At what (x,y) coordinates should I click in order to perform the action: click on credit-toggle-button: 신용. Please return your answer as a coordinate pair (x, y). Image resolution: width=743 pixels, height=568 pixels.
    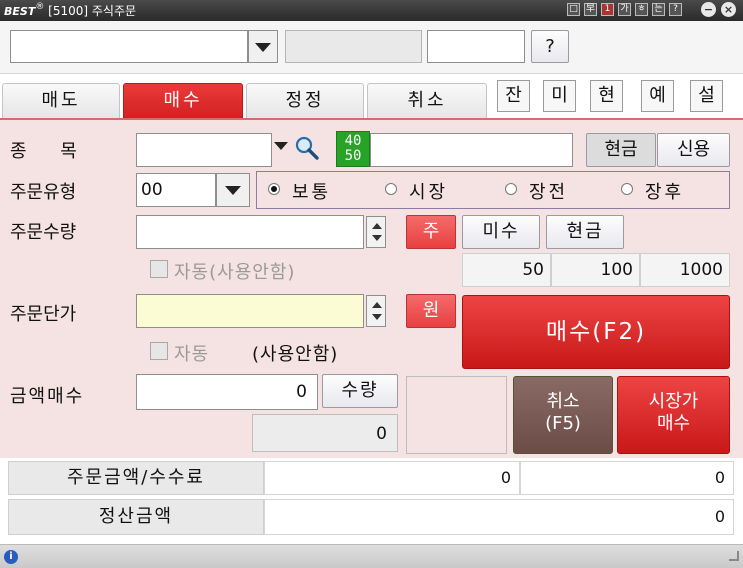
    Looking at the image, I should click on (693, 150).